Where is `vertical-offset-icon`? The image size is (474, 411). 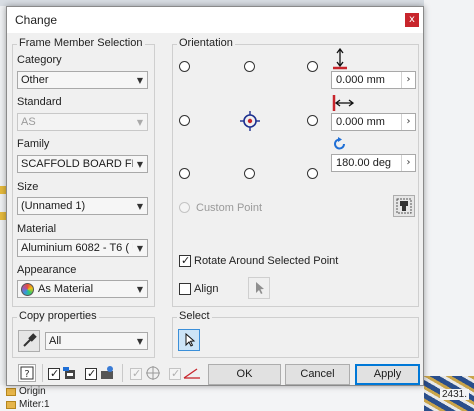 vertical-offset-icon is located at coordinates (340, 58).